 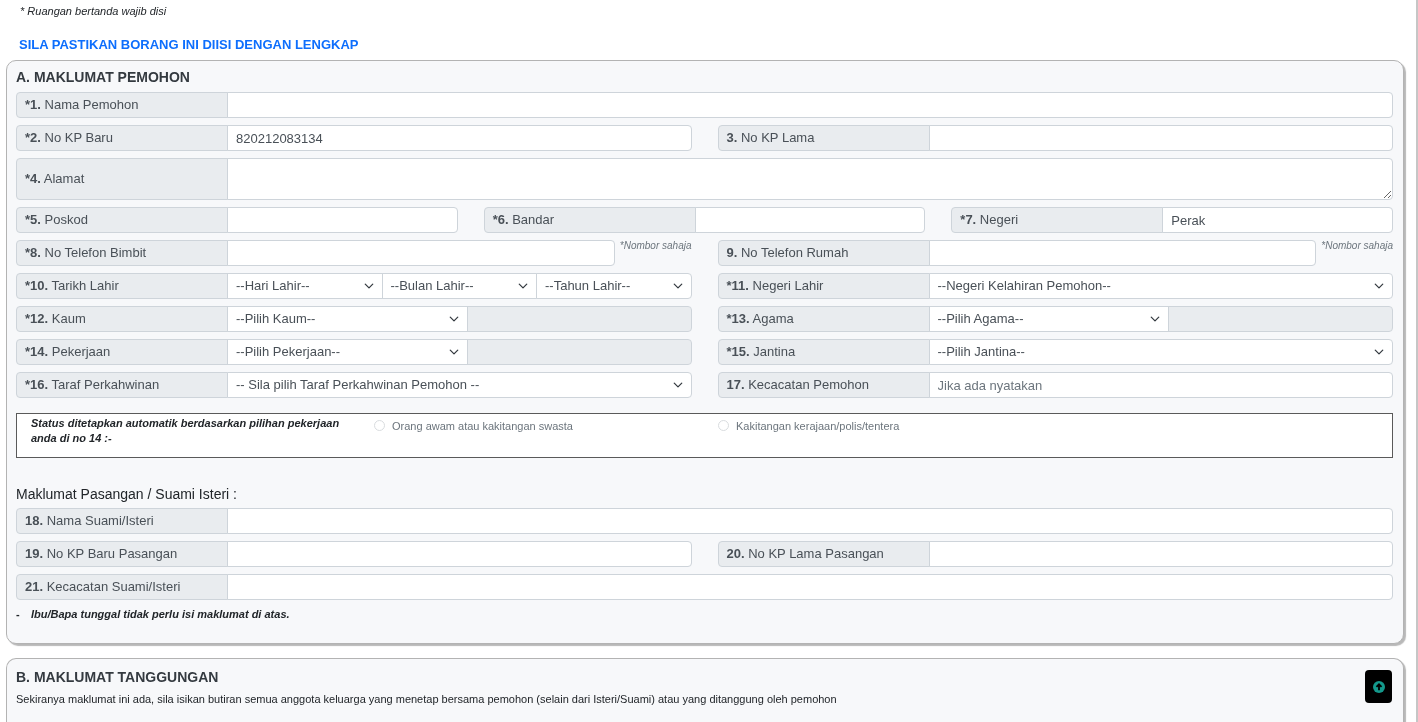 What do you see at coordinates (122, 521) in the screenshot?
I see `field-label: 18. Nama Suami/Isteri` at bounding box center [122, 521].